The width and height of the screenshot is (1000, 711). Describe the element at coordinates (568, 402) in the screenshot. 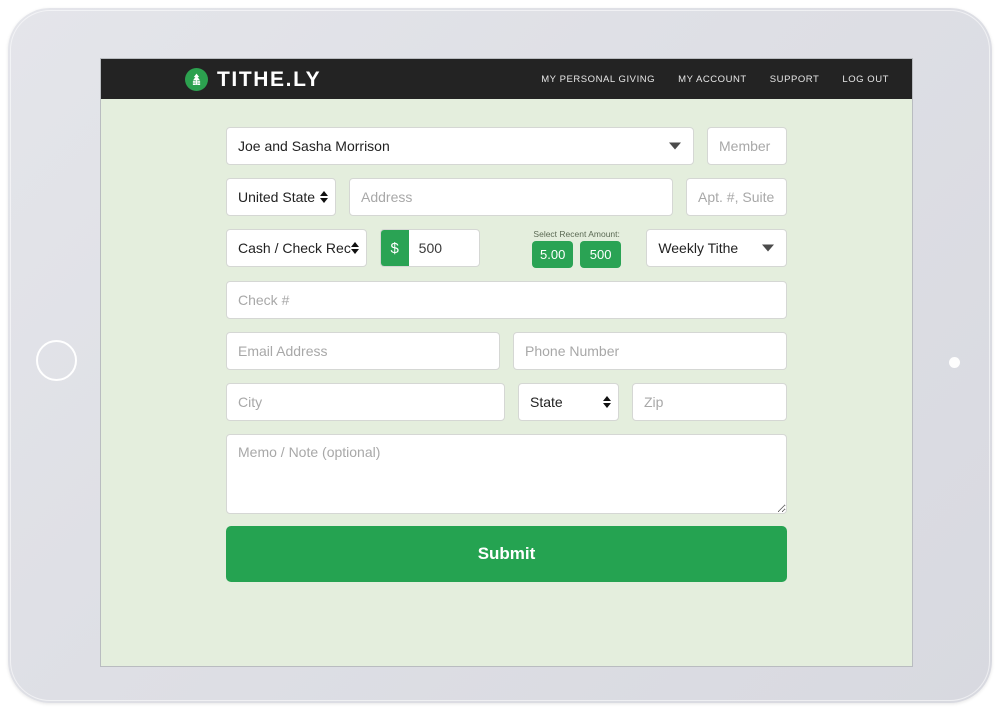

I see `state-select: State` at that location.